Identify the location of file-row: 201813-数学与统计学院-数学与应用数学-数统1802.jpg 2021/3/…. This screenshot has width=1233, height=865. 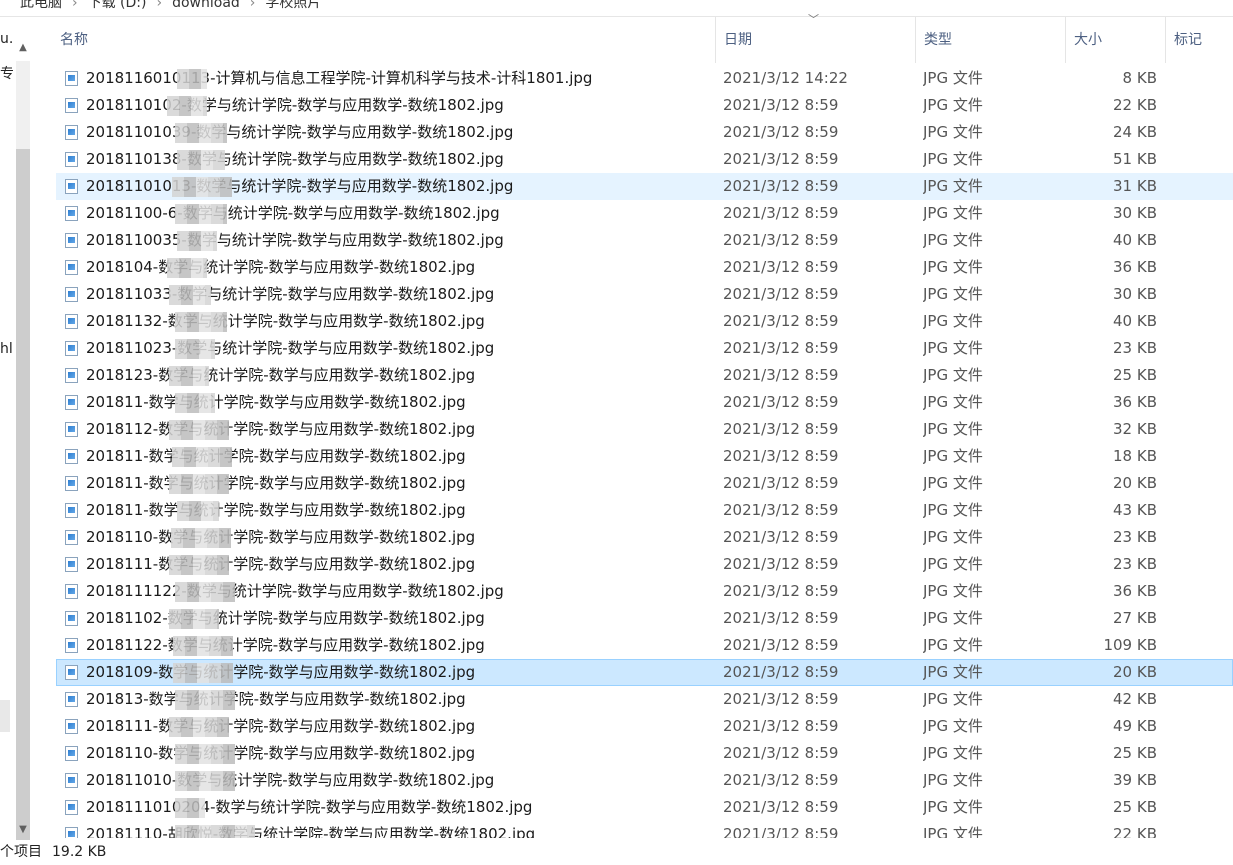
(644, 699).